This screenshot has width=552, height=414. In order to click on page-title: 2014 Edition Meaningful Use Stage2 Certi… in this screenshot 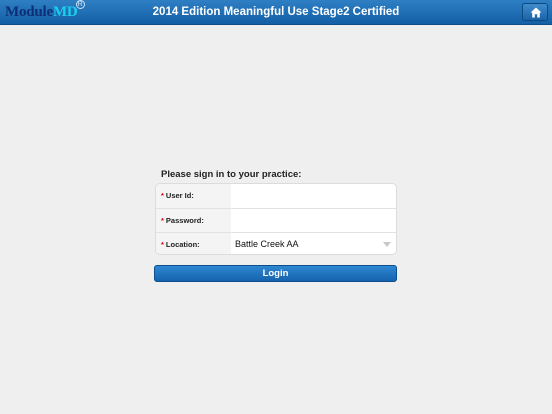, I will do `click(276, 12)`.